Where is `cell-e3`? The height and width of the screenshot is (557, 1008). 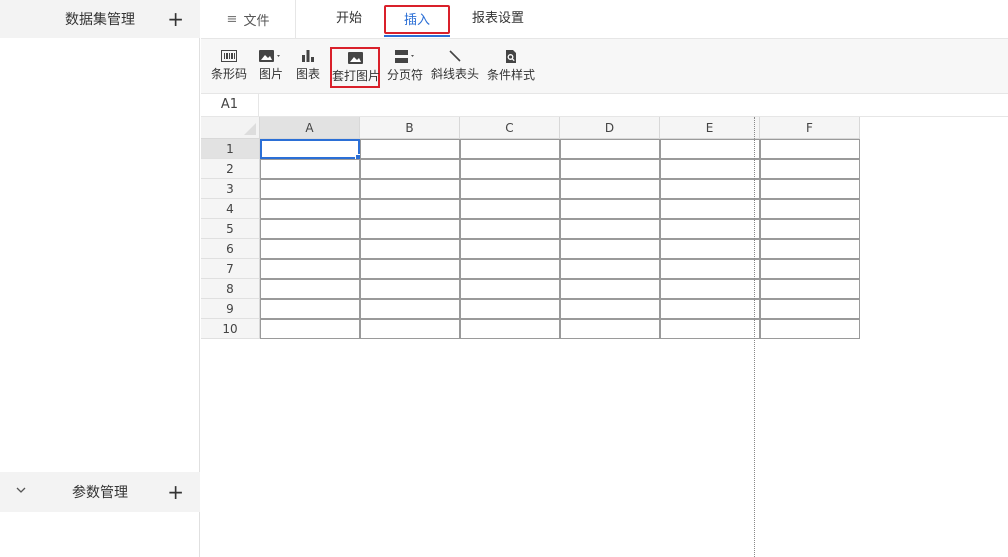 cell-e3 is located at coordinates (710, 189).